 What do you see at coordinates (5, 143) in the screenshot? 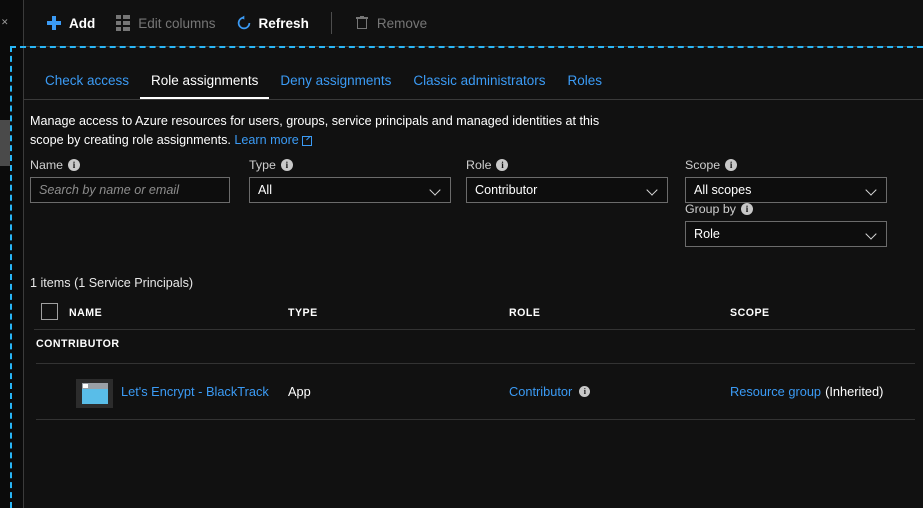
I see `vertical-scrollbar-thumb` at bounding box center [5, 143].